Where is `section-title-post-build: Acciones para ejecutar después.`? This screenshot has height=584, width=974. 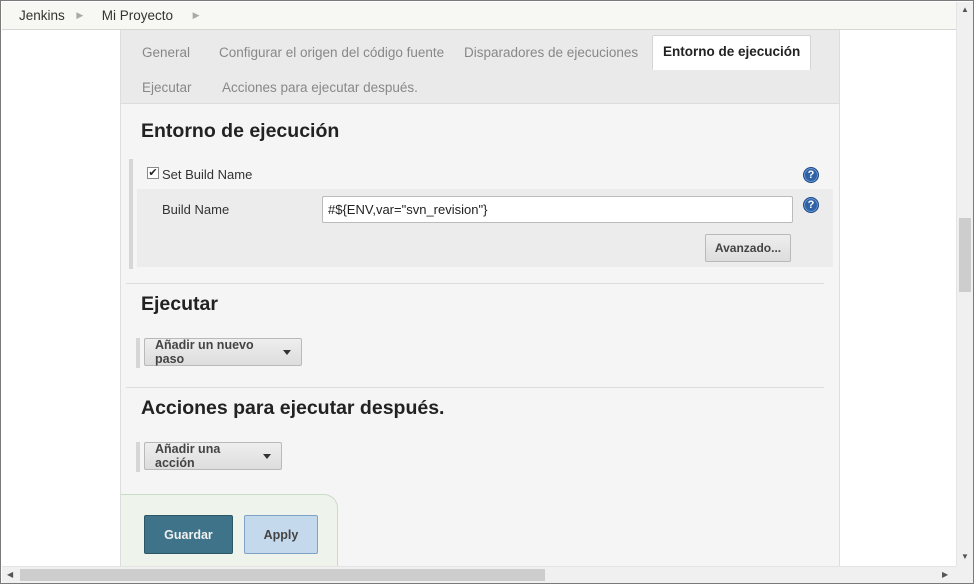
section-title-post-build: Acciones para ejecutar después. is located at coordinates (293, 408).